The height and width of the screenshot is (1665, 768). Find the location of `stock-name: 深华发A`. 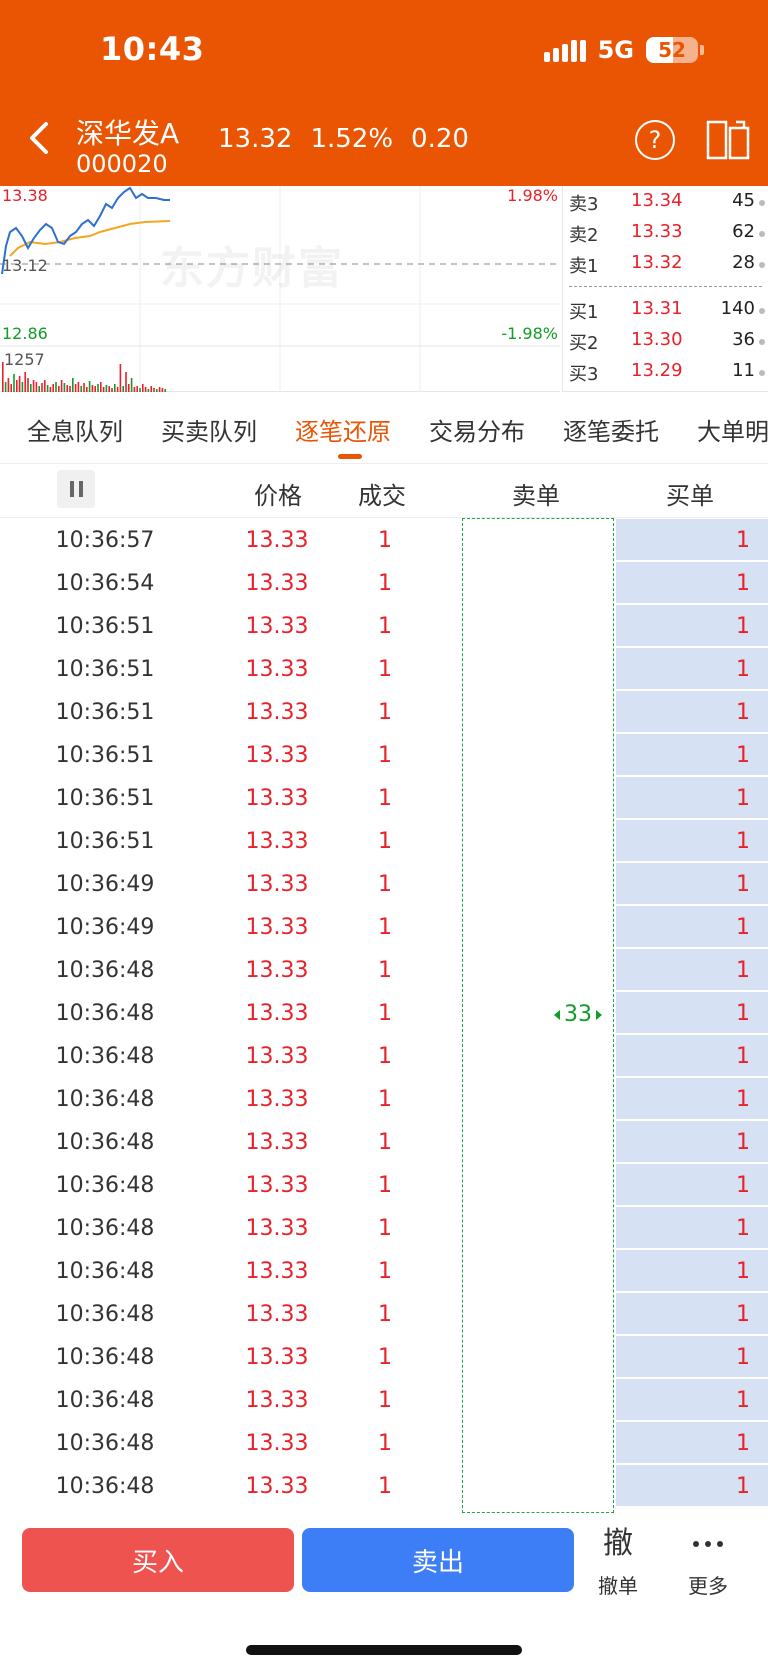

stock-name: 深华发A is located at coordinates (128, 133).